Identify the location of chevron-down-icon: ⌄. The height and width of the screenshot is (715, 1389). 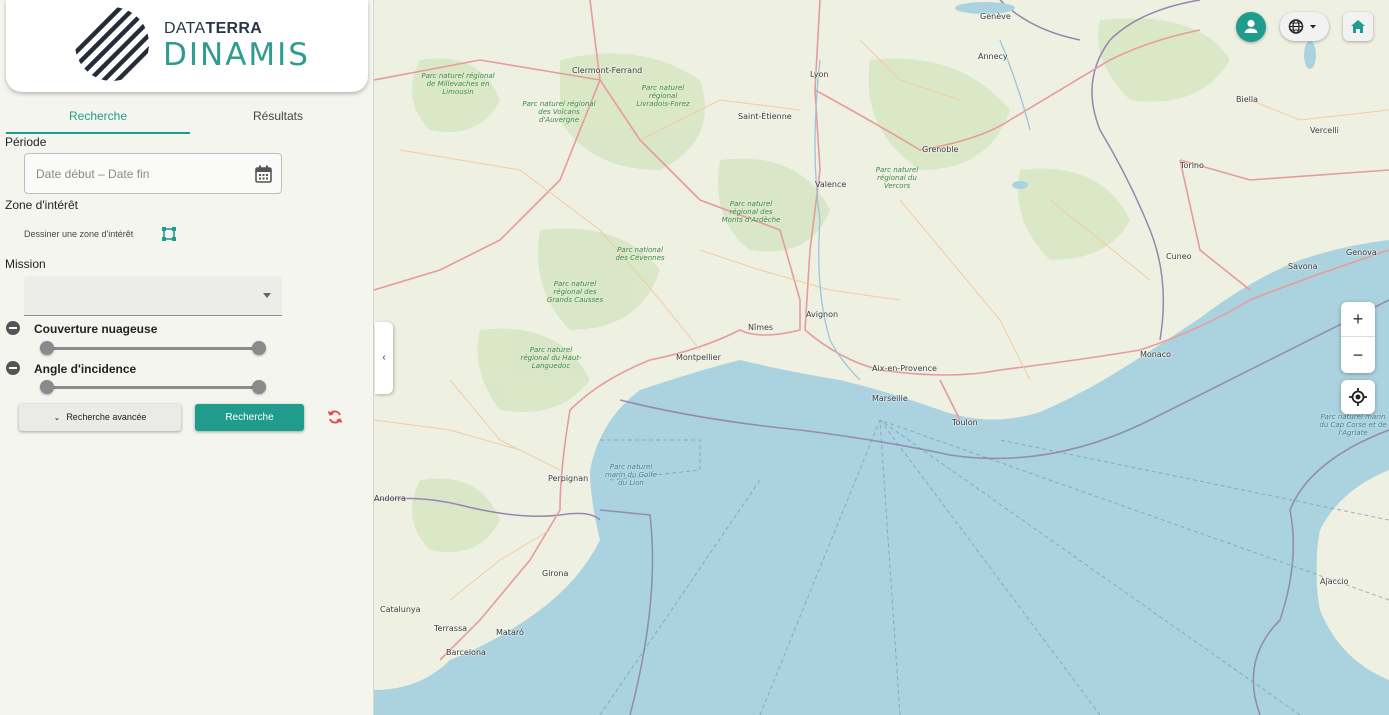
(57, 417).